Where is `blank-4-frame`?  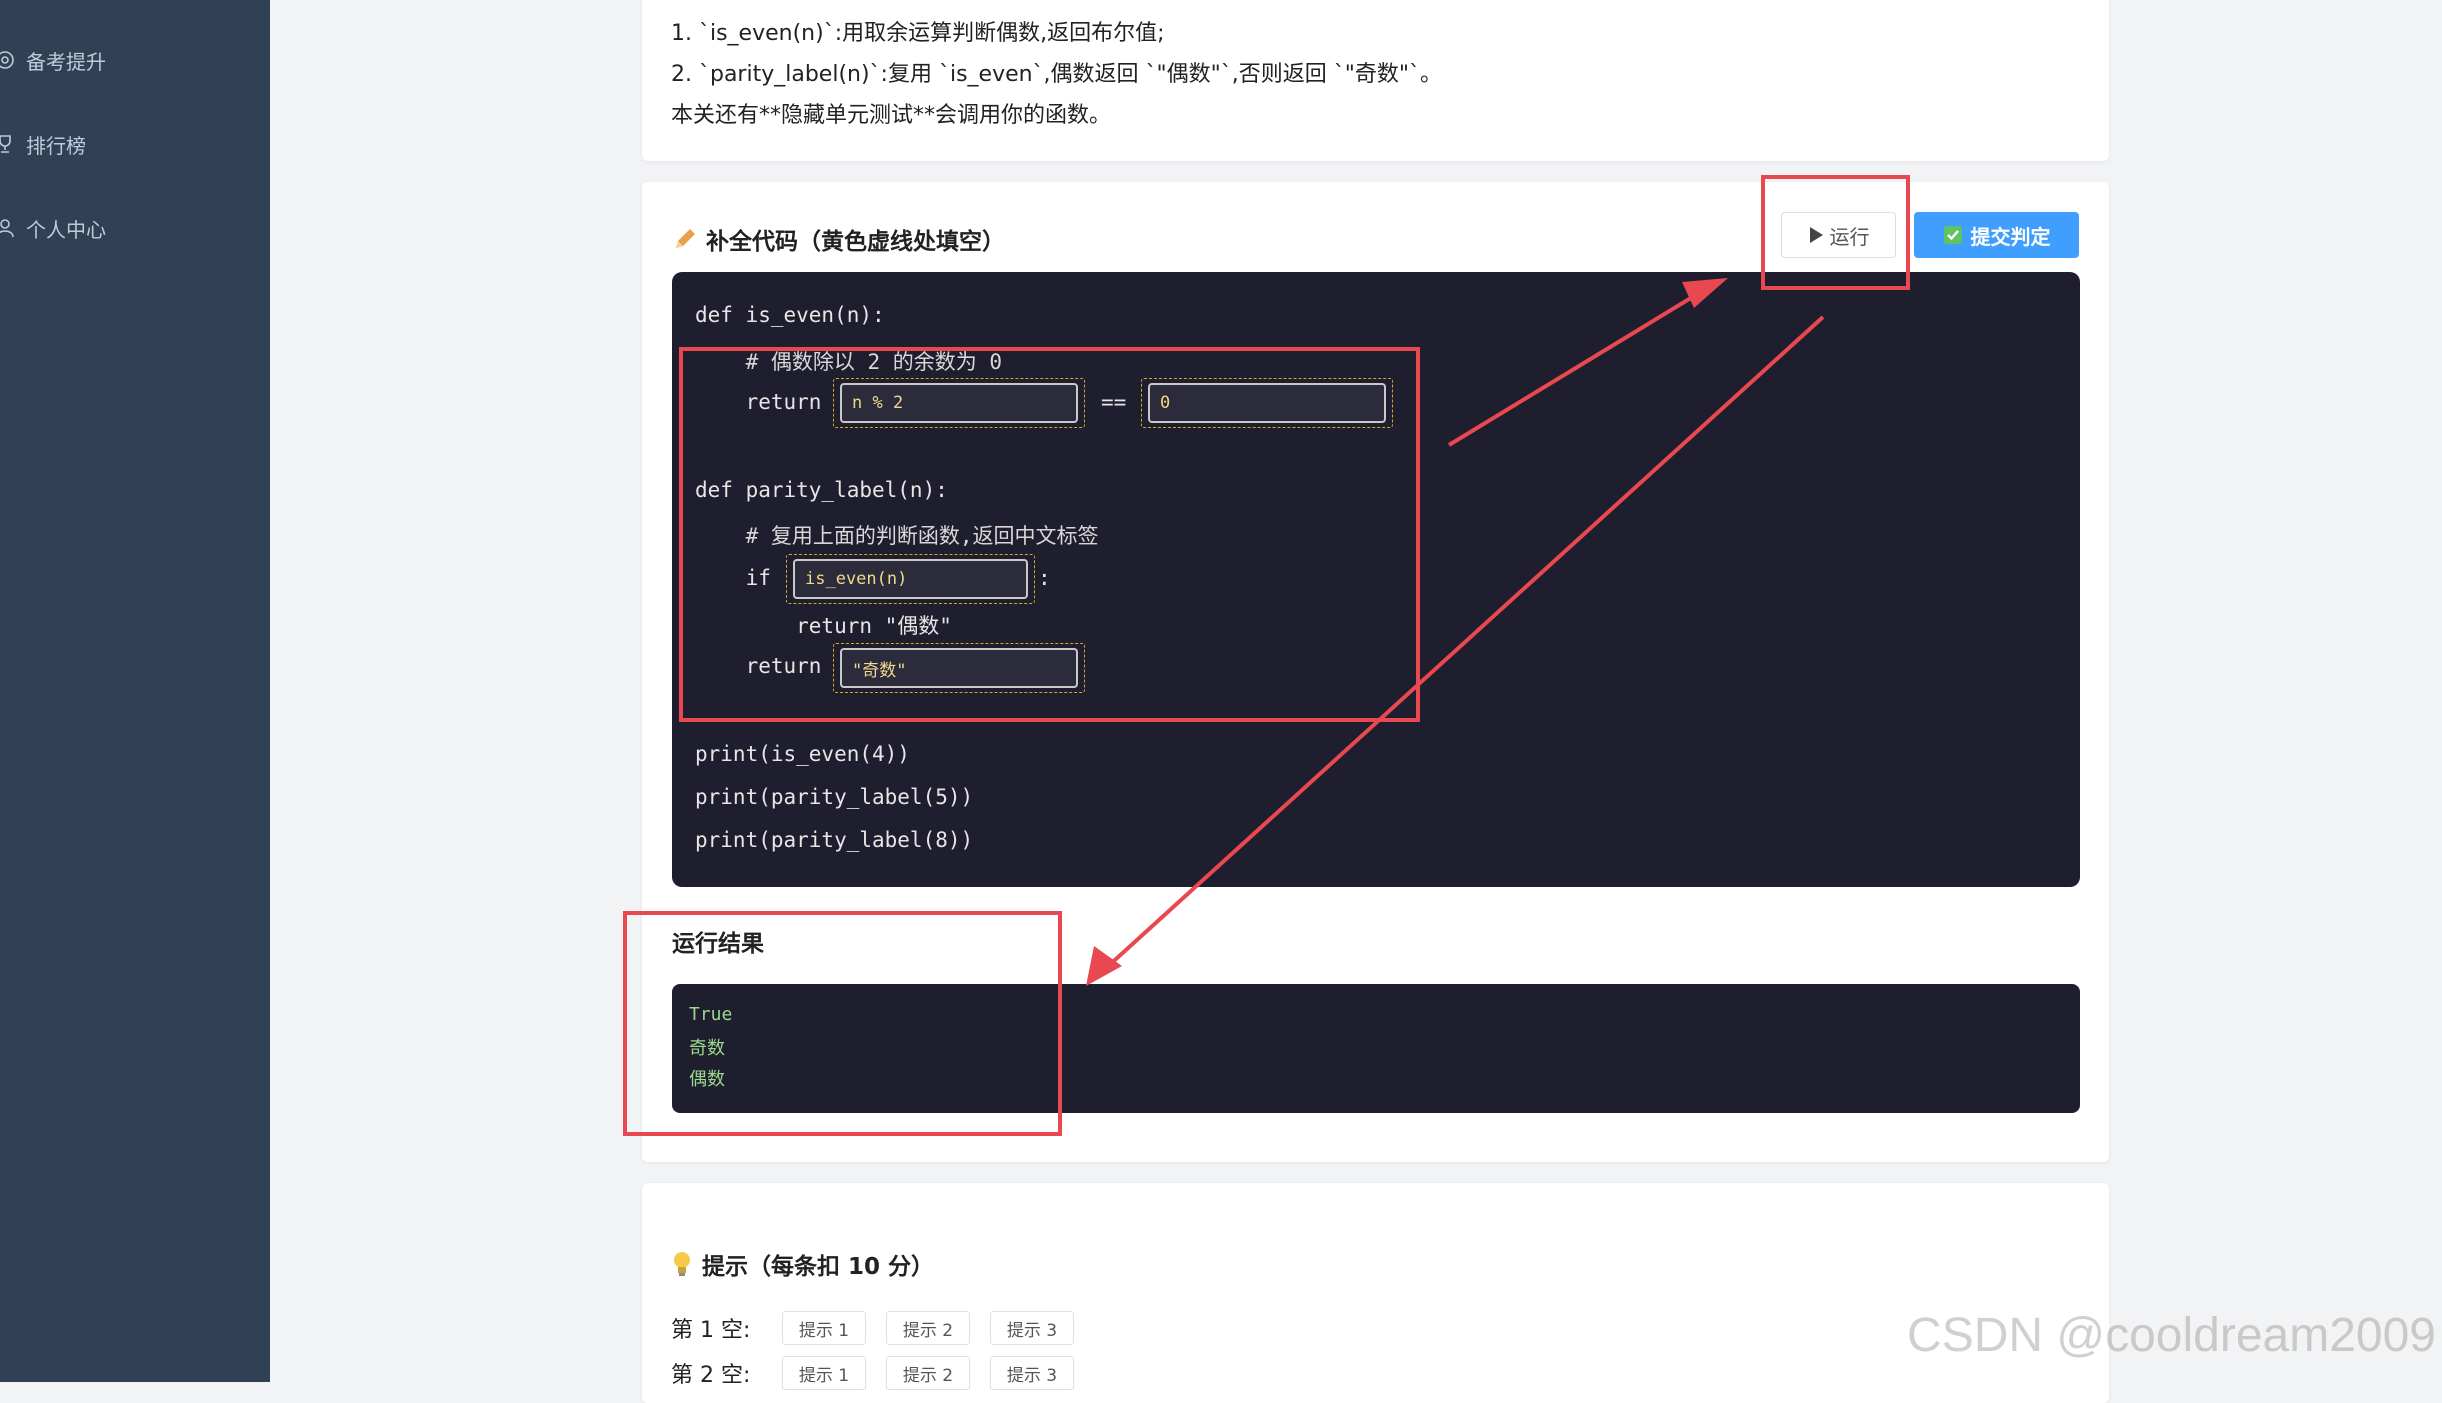 blank-4-frame is located at coordinates (959, 668).